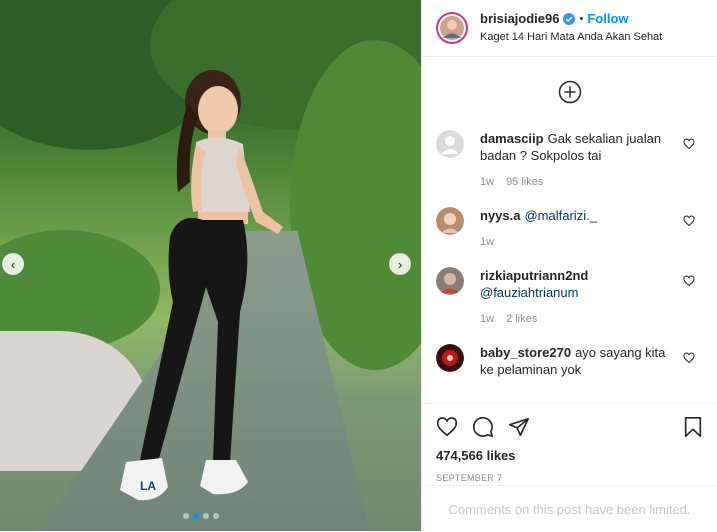 This screenshot has width=717, height=532. What do you see at coordinates (569, 427) in the screenshot?
I see `action-icons-row` at bounding box center [569, 427].